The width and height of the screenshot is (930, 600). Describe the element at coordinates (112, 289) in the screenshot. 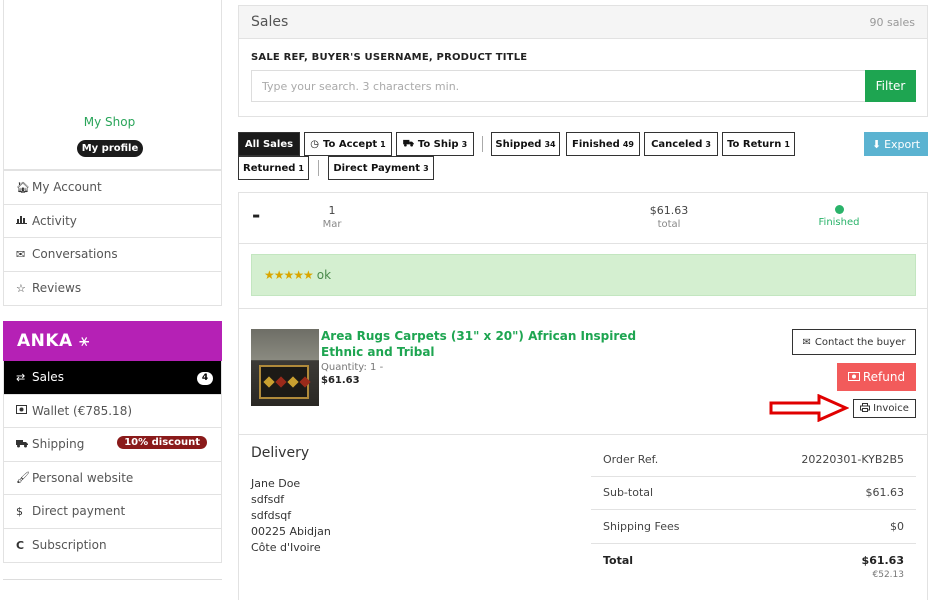

I see `sidebar-item-reviews: ☆ Reviews` at that location.